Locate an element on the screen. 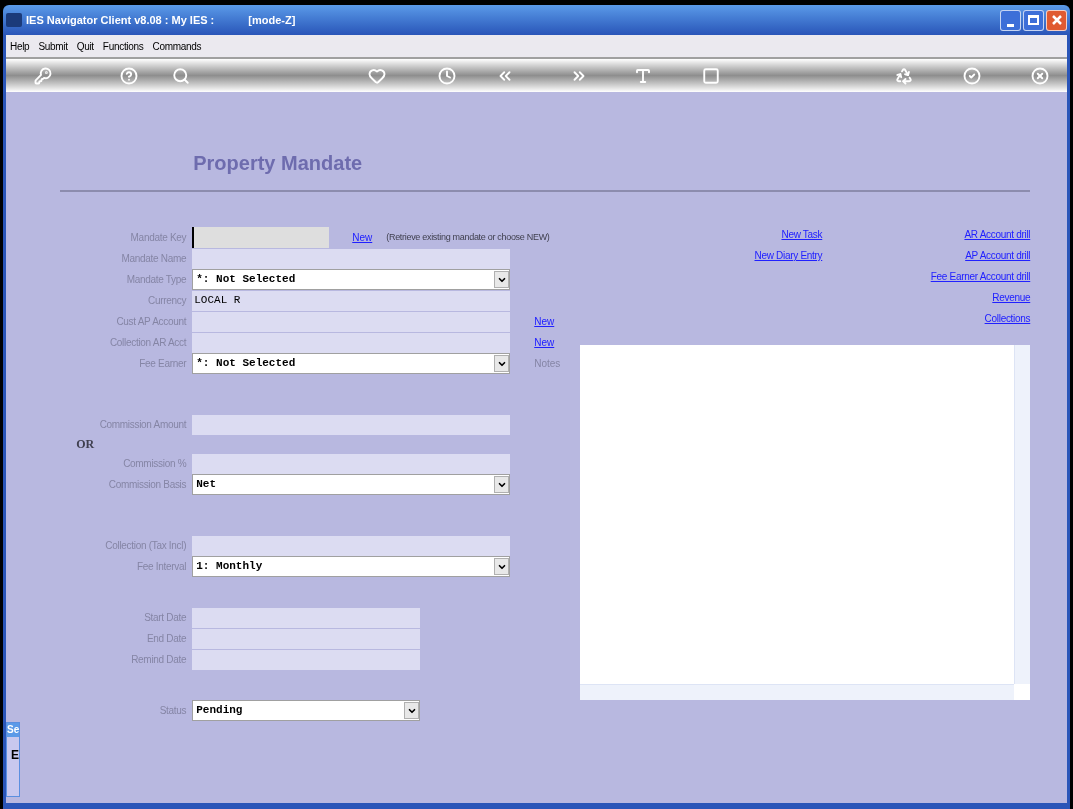 This screenshot has width=1073, height=809. account-link: AP Account drill is located at coordinates (998, 255).